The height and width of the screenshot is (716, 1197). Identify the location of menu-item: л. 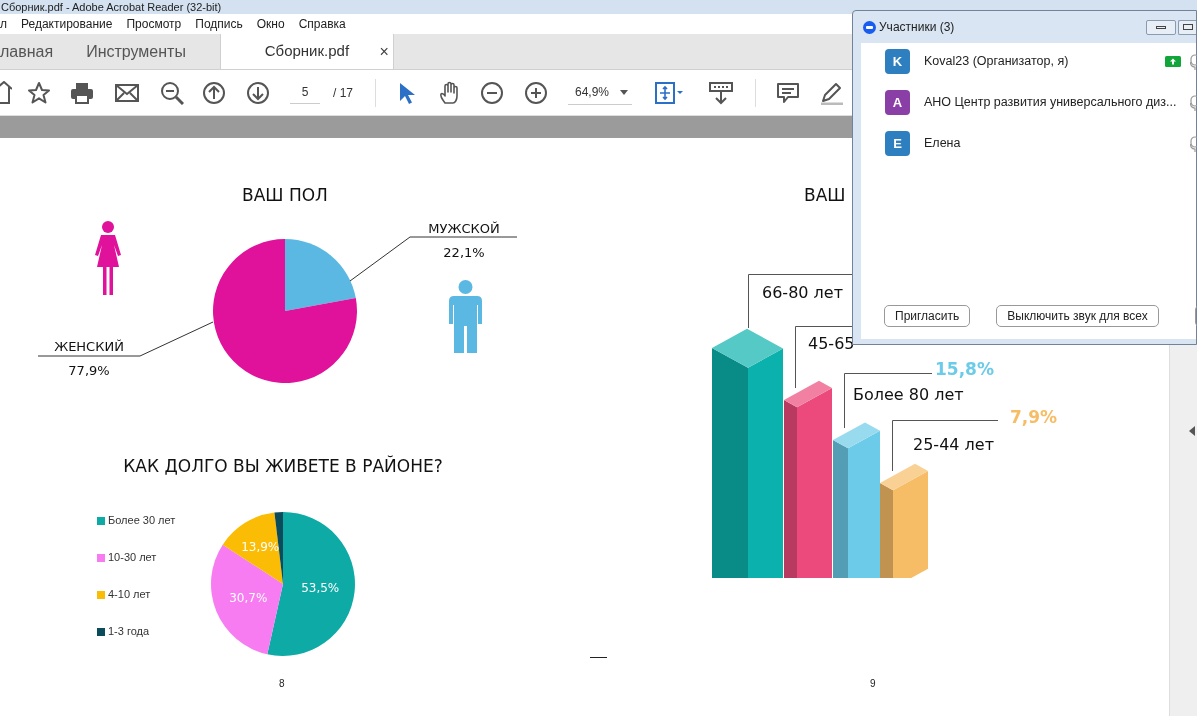
(3, 24).